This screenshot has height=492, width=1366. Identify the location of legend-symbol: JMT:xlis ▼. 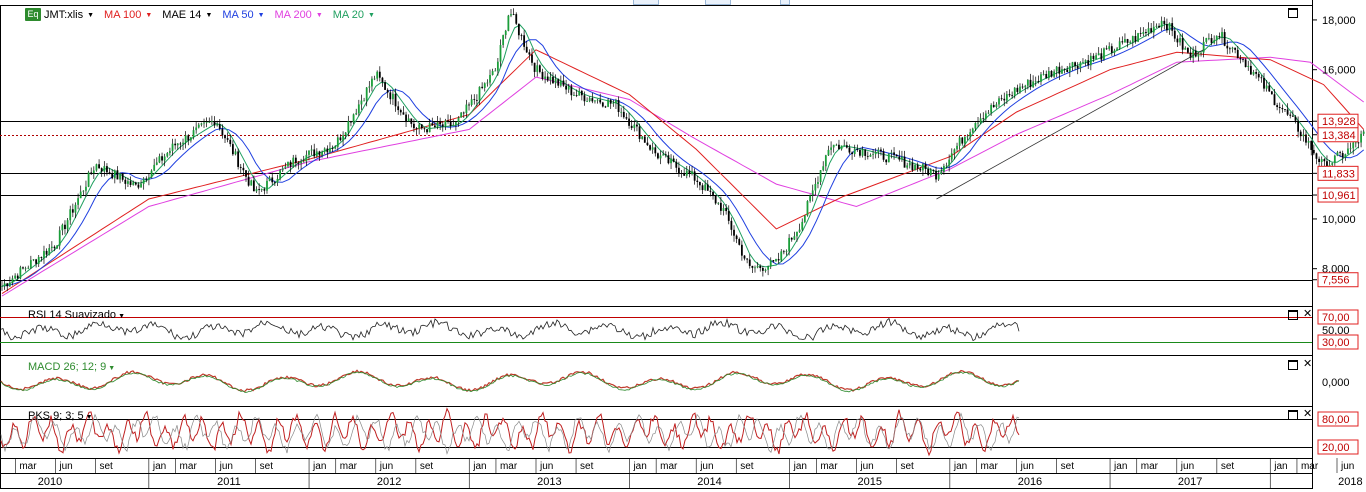
(69, 15).